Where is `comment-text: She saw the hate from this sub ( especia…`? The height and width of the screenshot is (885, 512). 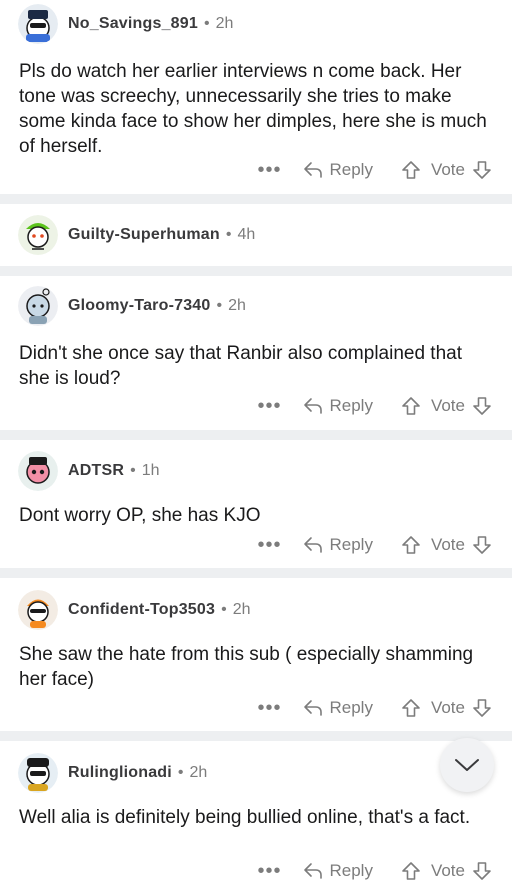 comment-text: She saw the hate from this sub ( especia… is located at coordinates (246, 667).